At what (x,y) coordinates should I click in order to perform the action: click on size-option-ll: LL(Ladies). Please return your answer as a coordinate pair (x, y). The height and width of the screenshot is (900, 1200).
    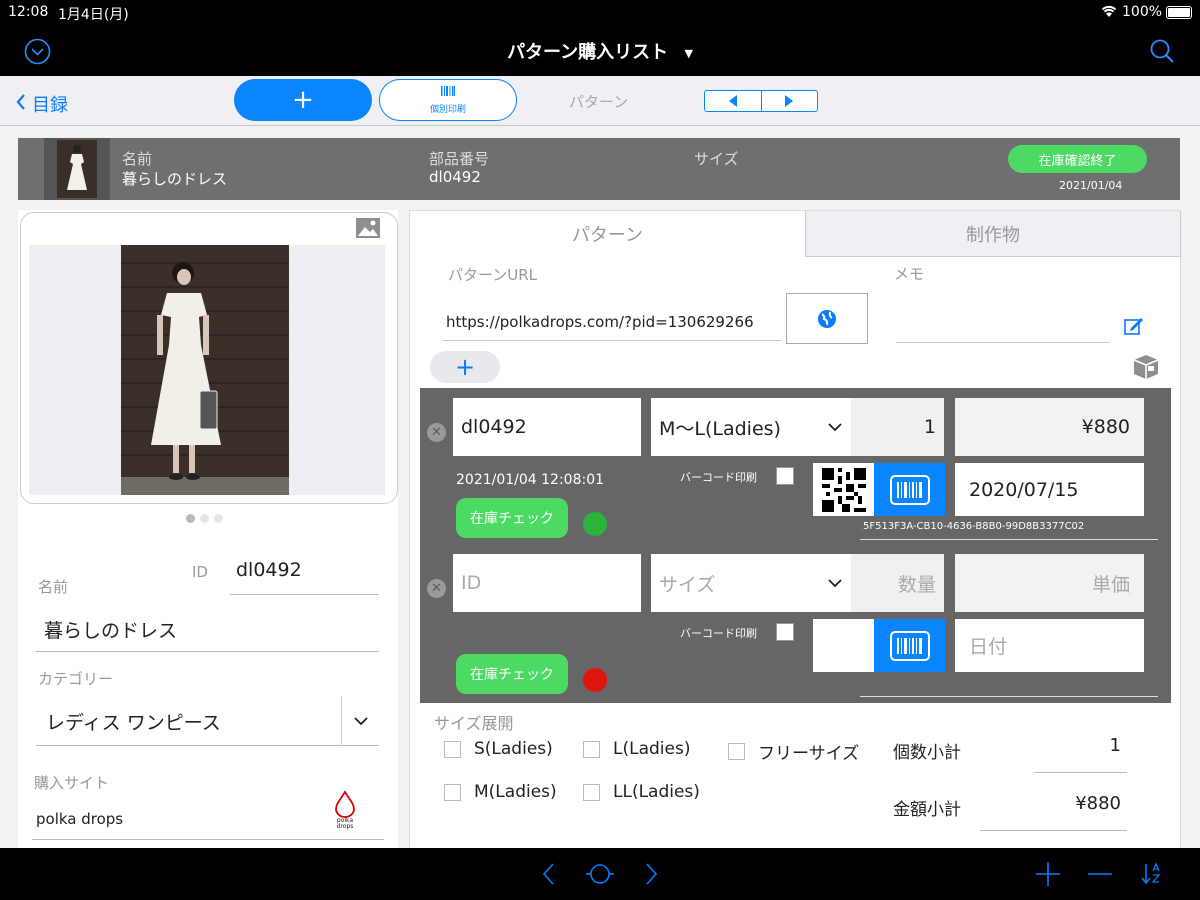
    Looking at the image, I should click on (641, 792).